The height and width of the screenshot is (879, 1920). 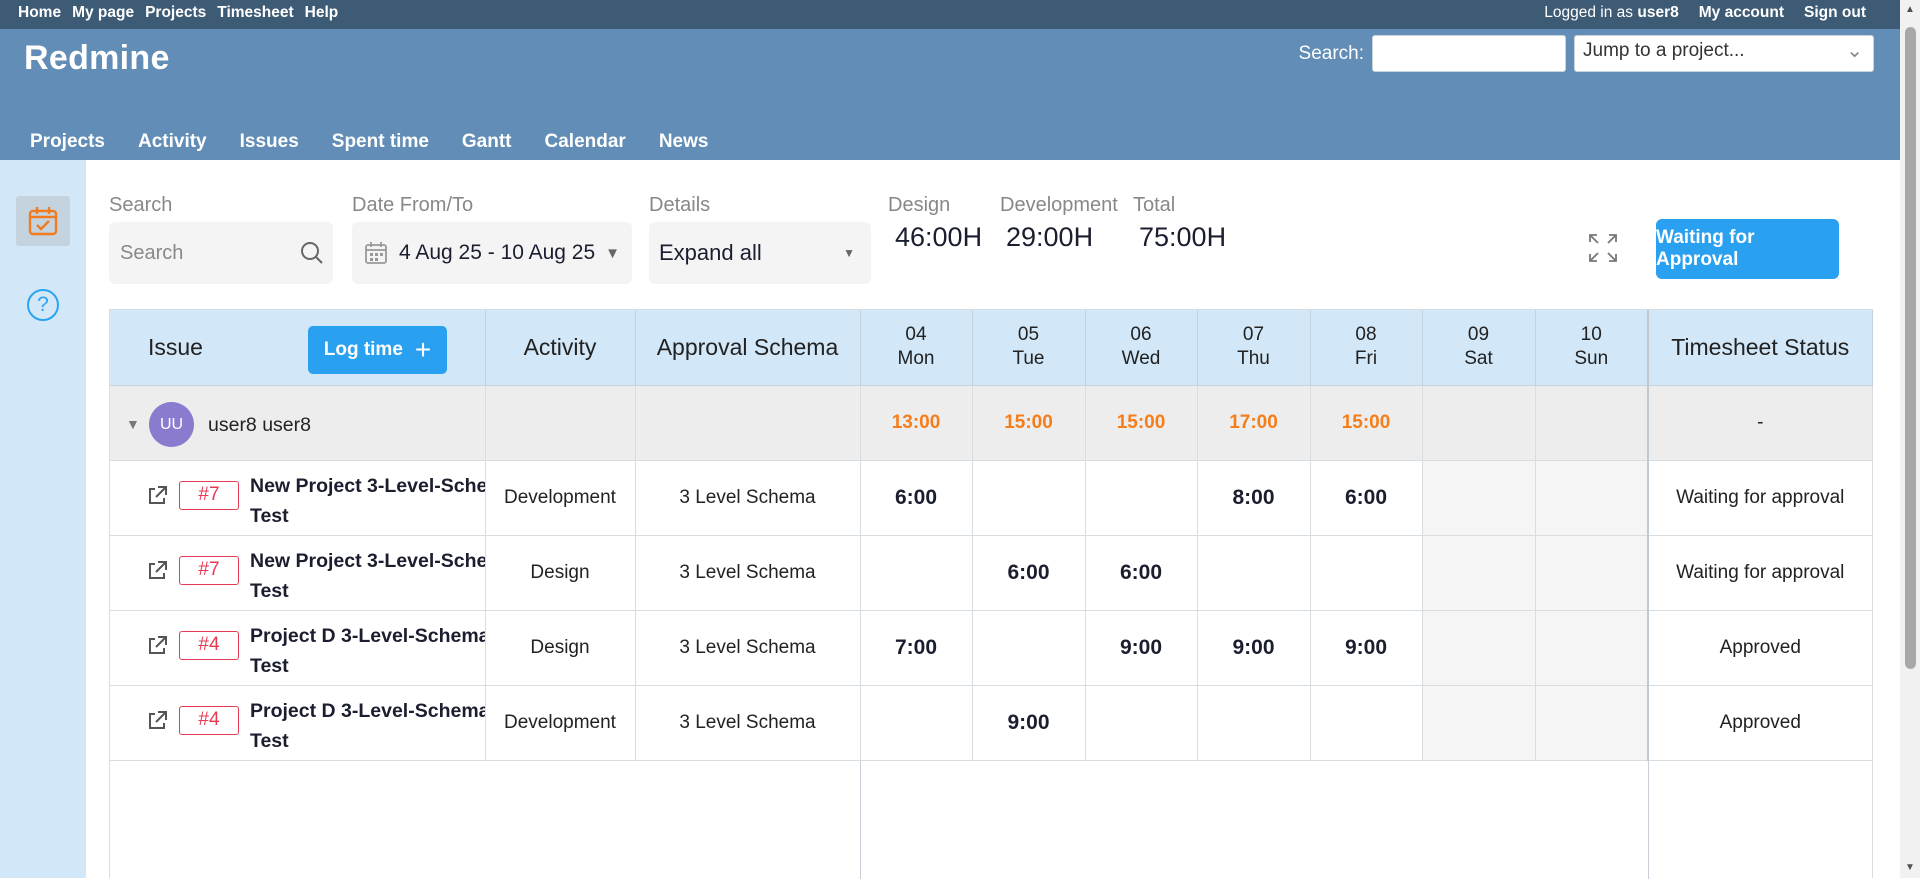 What do you see at coordinates (1591, 335) in the screenshot?
I see `day-number: 10` at bounding box center [1591, 335].